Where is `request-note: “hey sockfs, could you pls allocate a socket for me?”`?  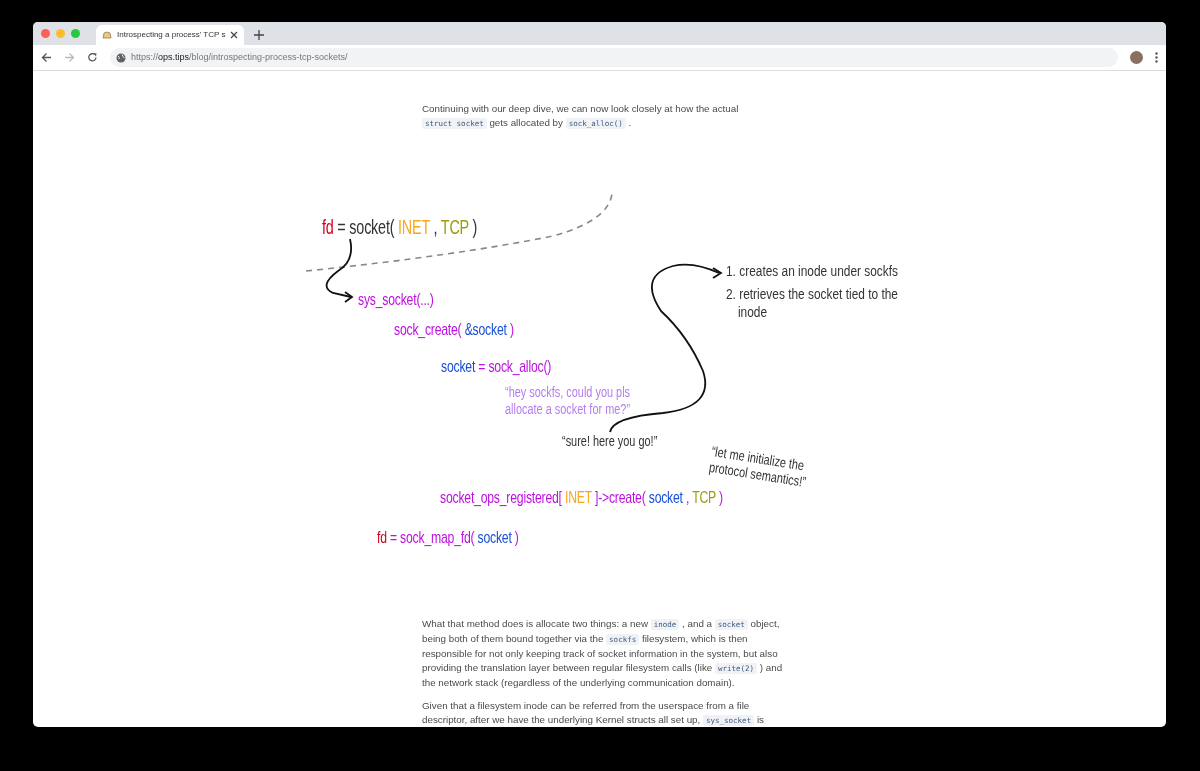
request-note: “hey sockfs, could you pls allocate a socket for me?” is located at coordinates (568, 401).